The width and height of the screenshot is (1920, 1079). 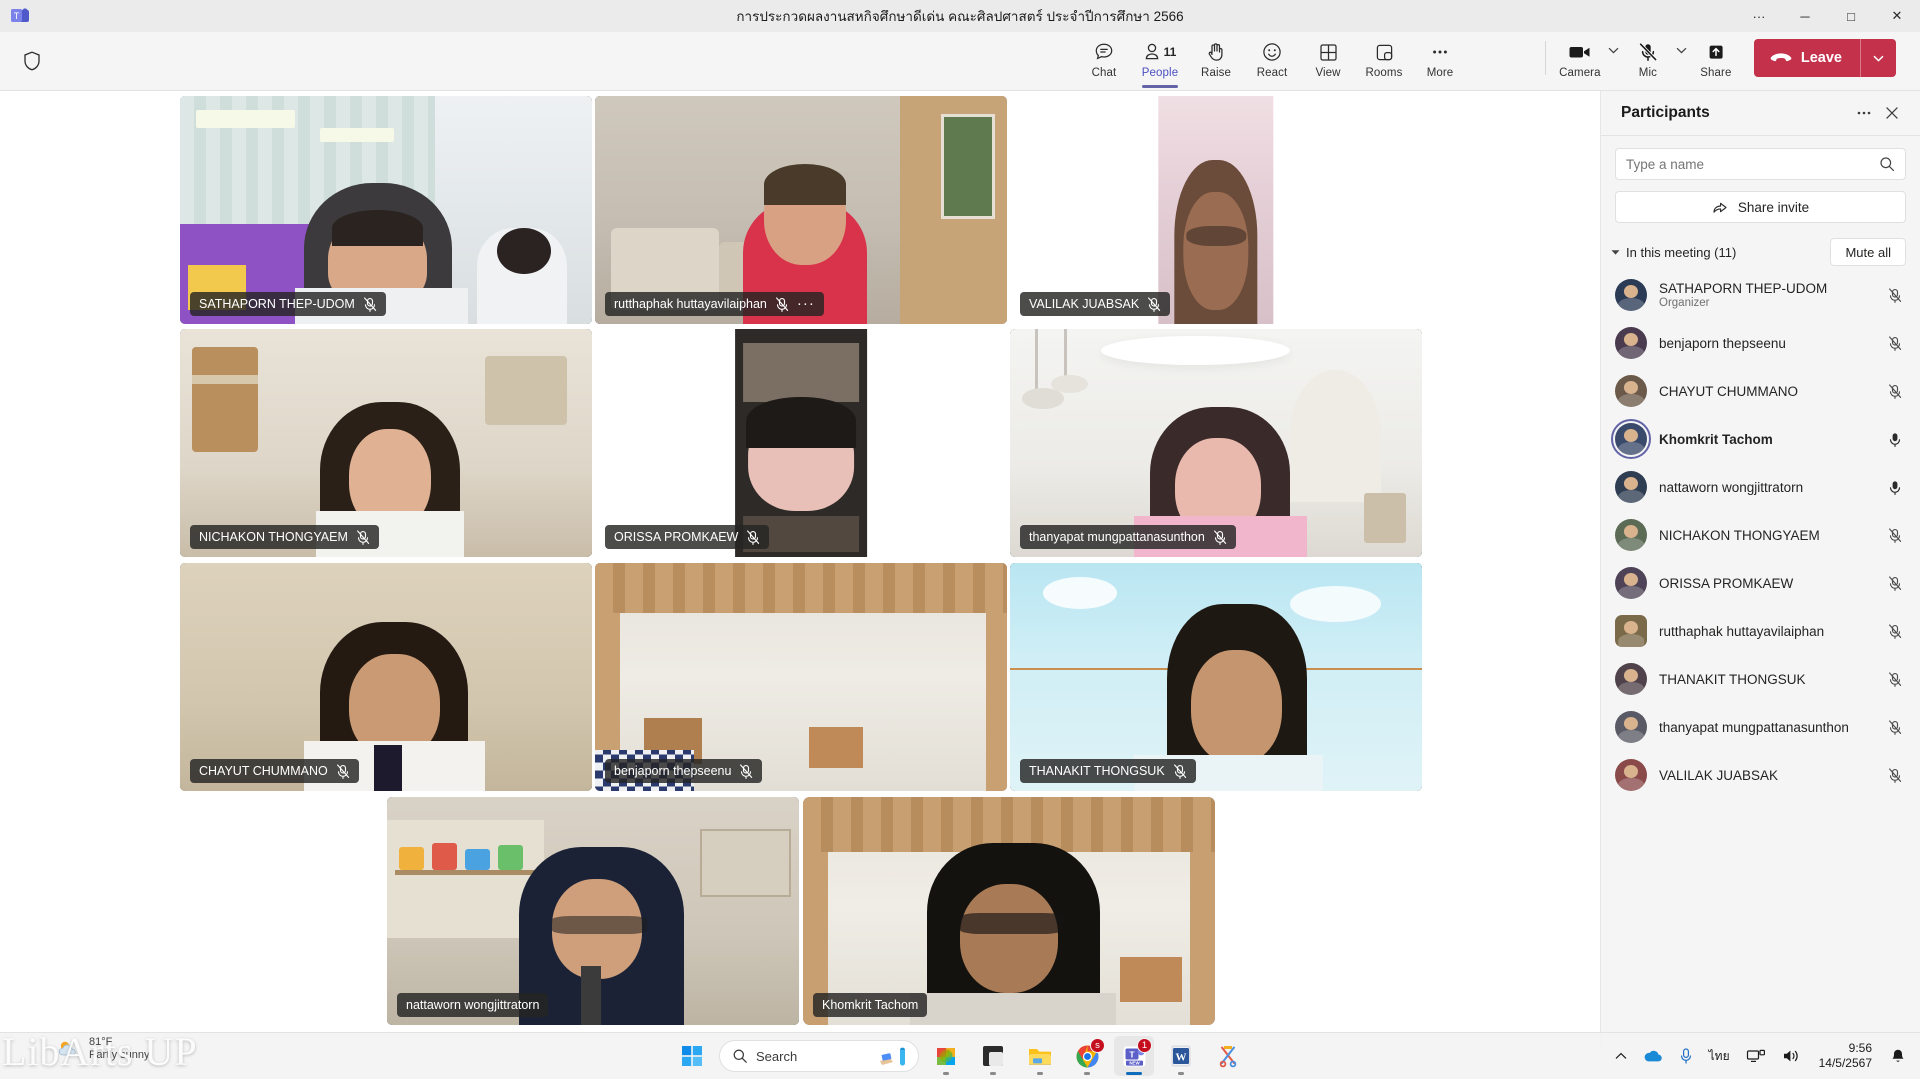 I want to click on video-tile: thanyapat mungpattanasunthon, so click(x=1216, y=443).